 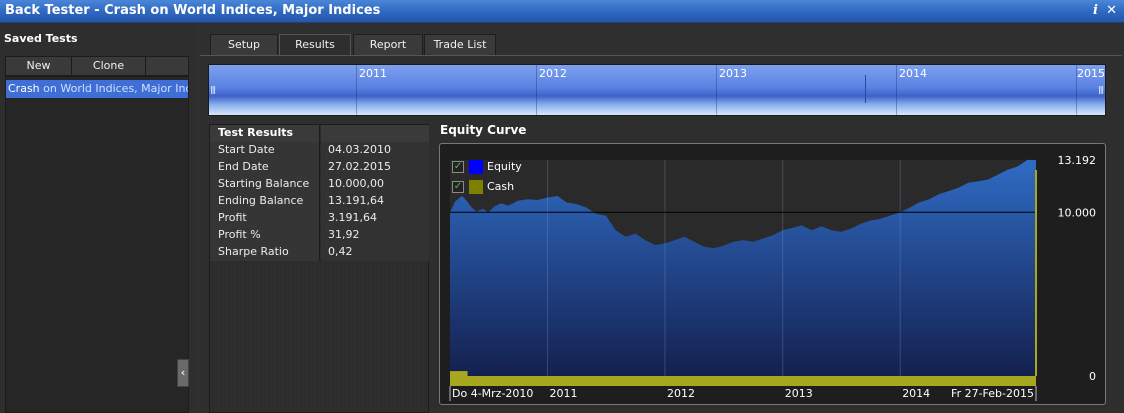 What do you see at coordinates (315, 45) in the screenshot?
I see `tab-results: Results` at bounding box center [315, 45].